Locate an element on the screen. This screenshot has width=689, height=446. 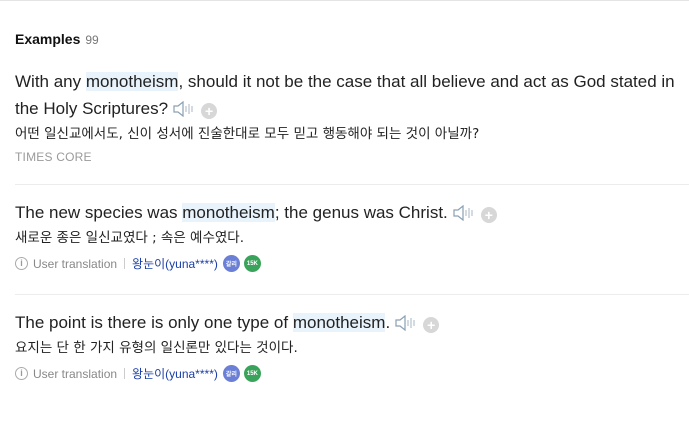
example-korean: 새로운 종은 일신교였다 ; 속은 예수였다. is located at coordinates (130, 238).